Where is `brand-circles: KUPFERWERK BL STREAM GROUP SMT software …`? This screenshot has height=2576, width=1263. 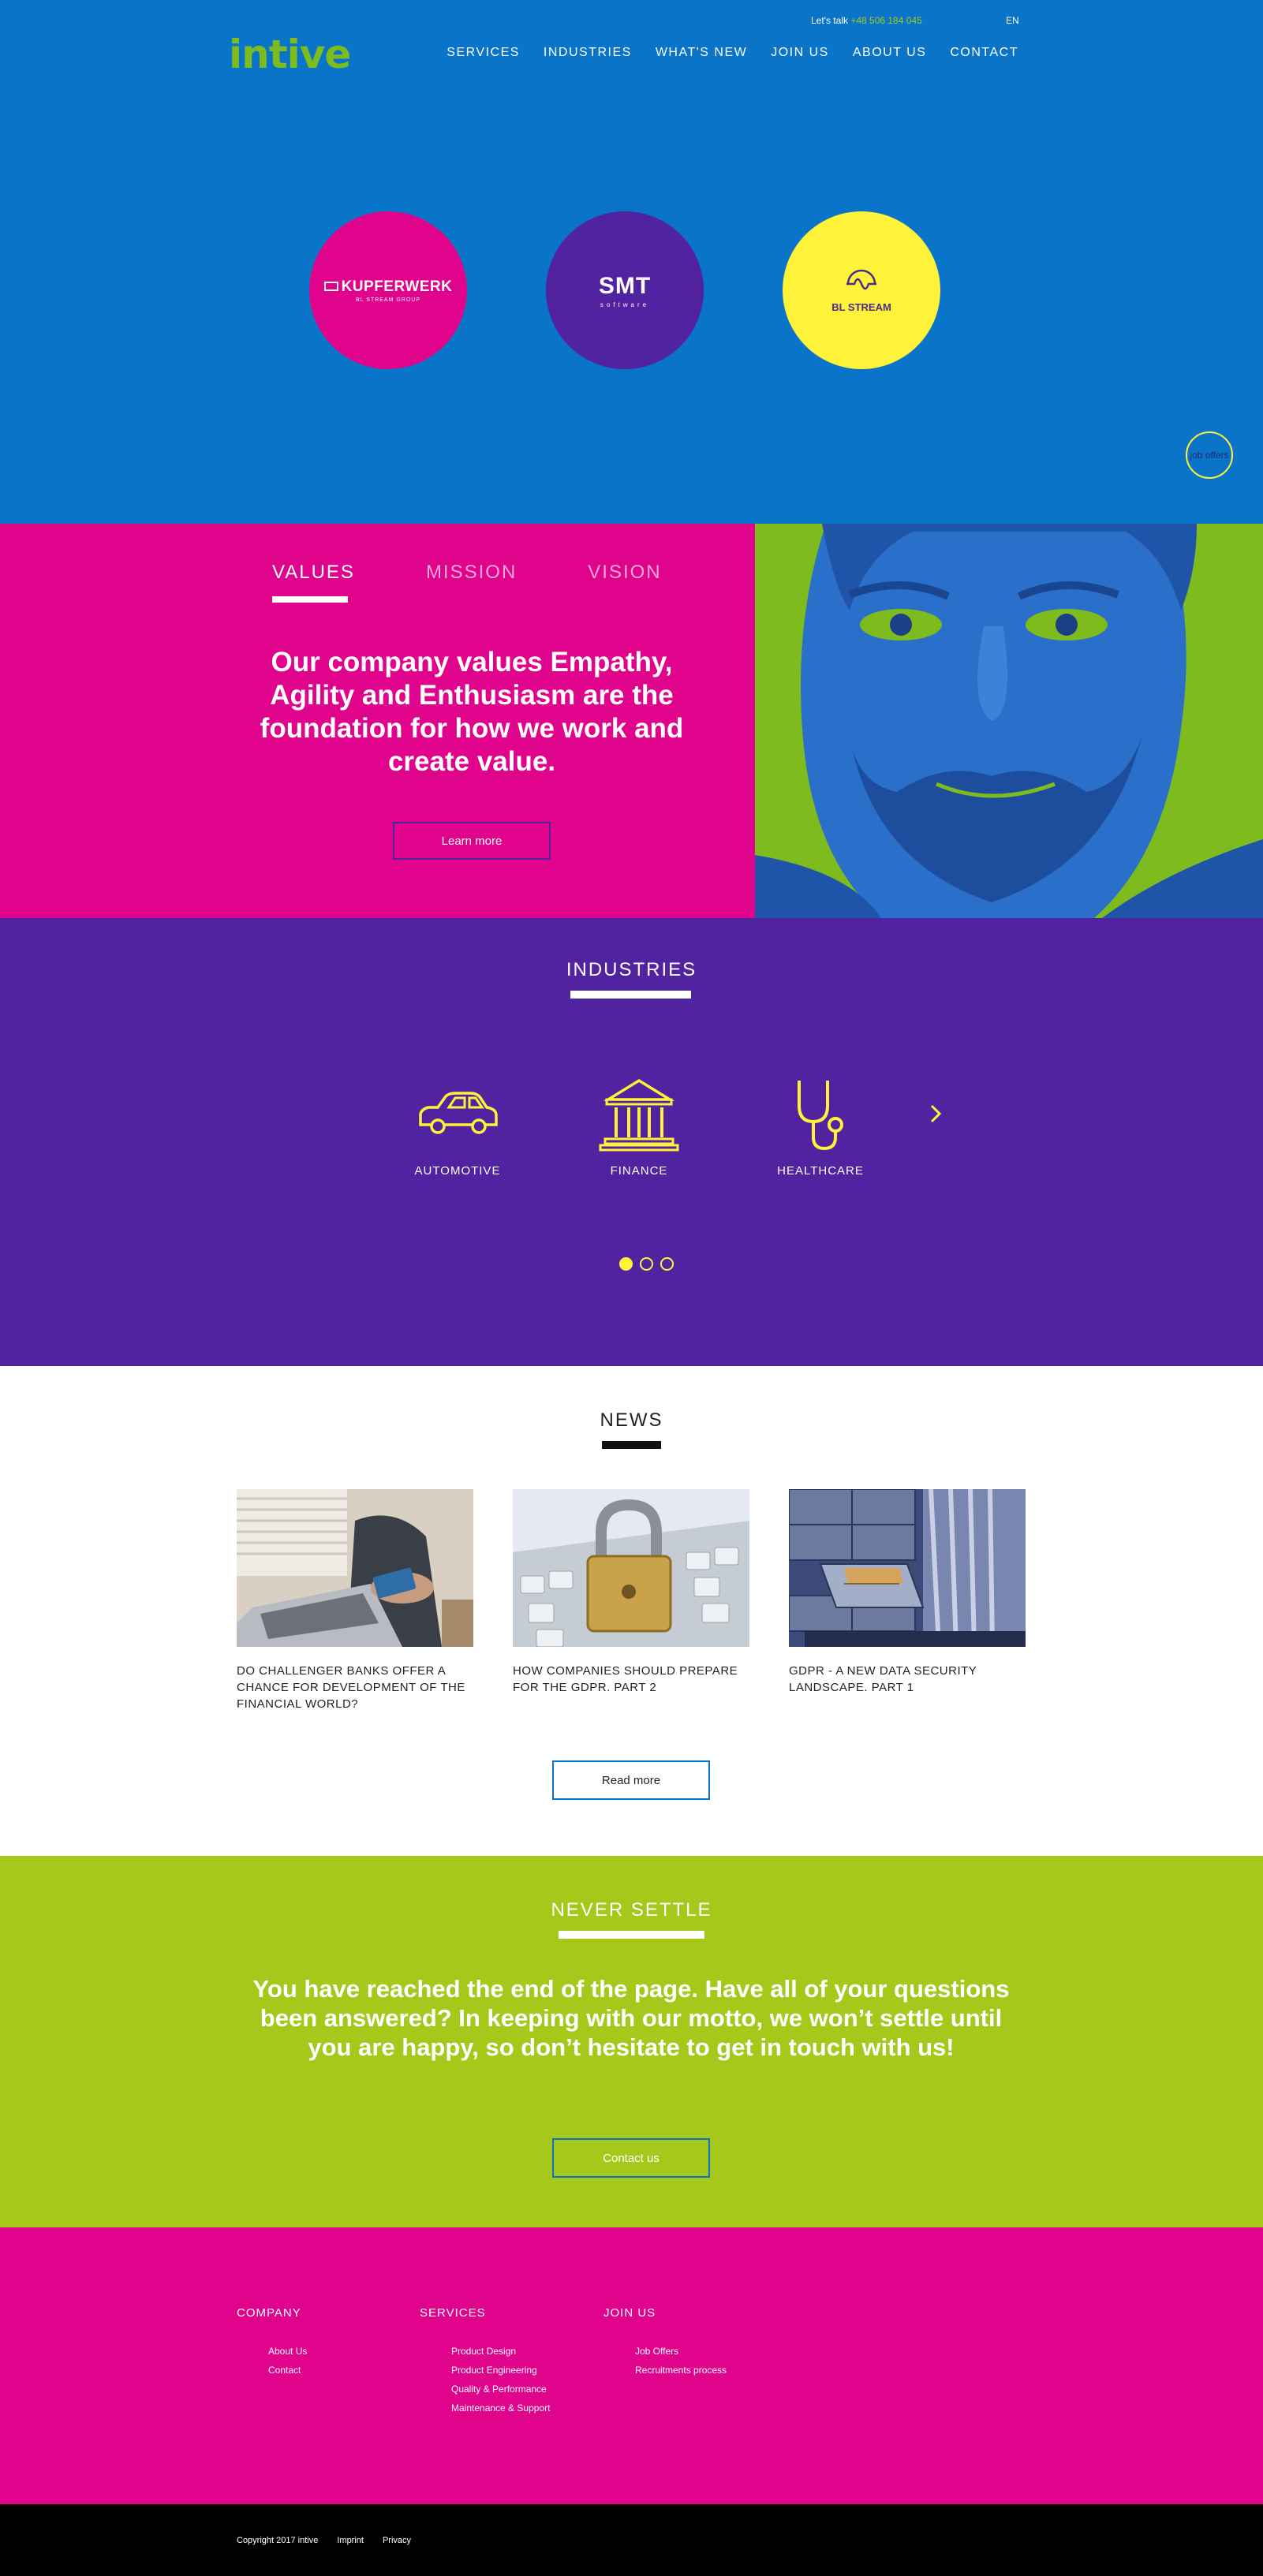
brand-circles: KUPFERWERK BL STREAM GROUP SMT software … is located at coordinates (624, 290).